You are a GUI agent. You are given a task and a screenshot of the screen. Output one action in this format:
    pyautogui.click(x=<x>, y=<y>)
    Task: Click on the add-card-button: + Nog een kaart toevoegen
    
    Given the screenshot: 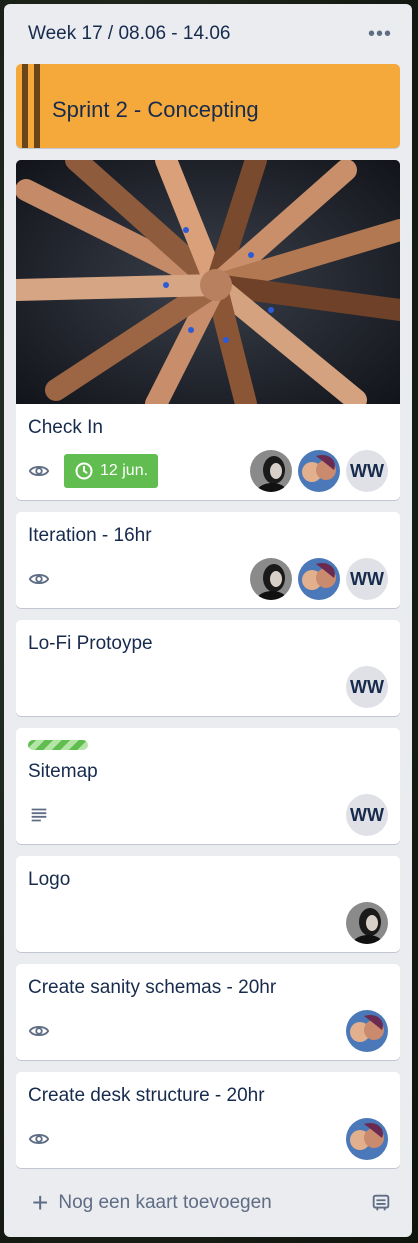 What is the action you would take?
    pyautogui.click(x=201, y=1203)
    